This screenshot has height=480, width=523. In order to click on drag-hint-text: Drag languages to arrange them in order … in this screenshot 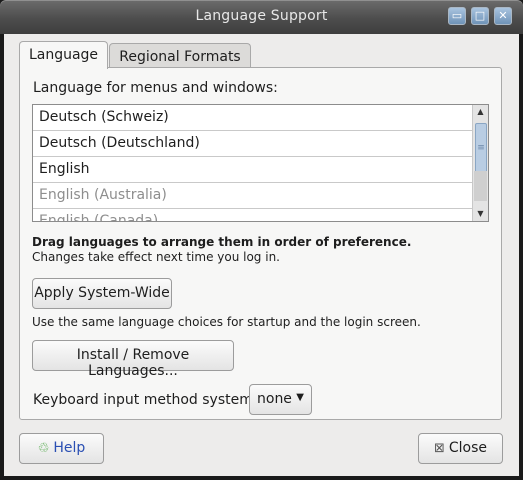, I will do `click(222, 242)`.